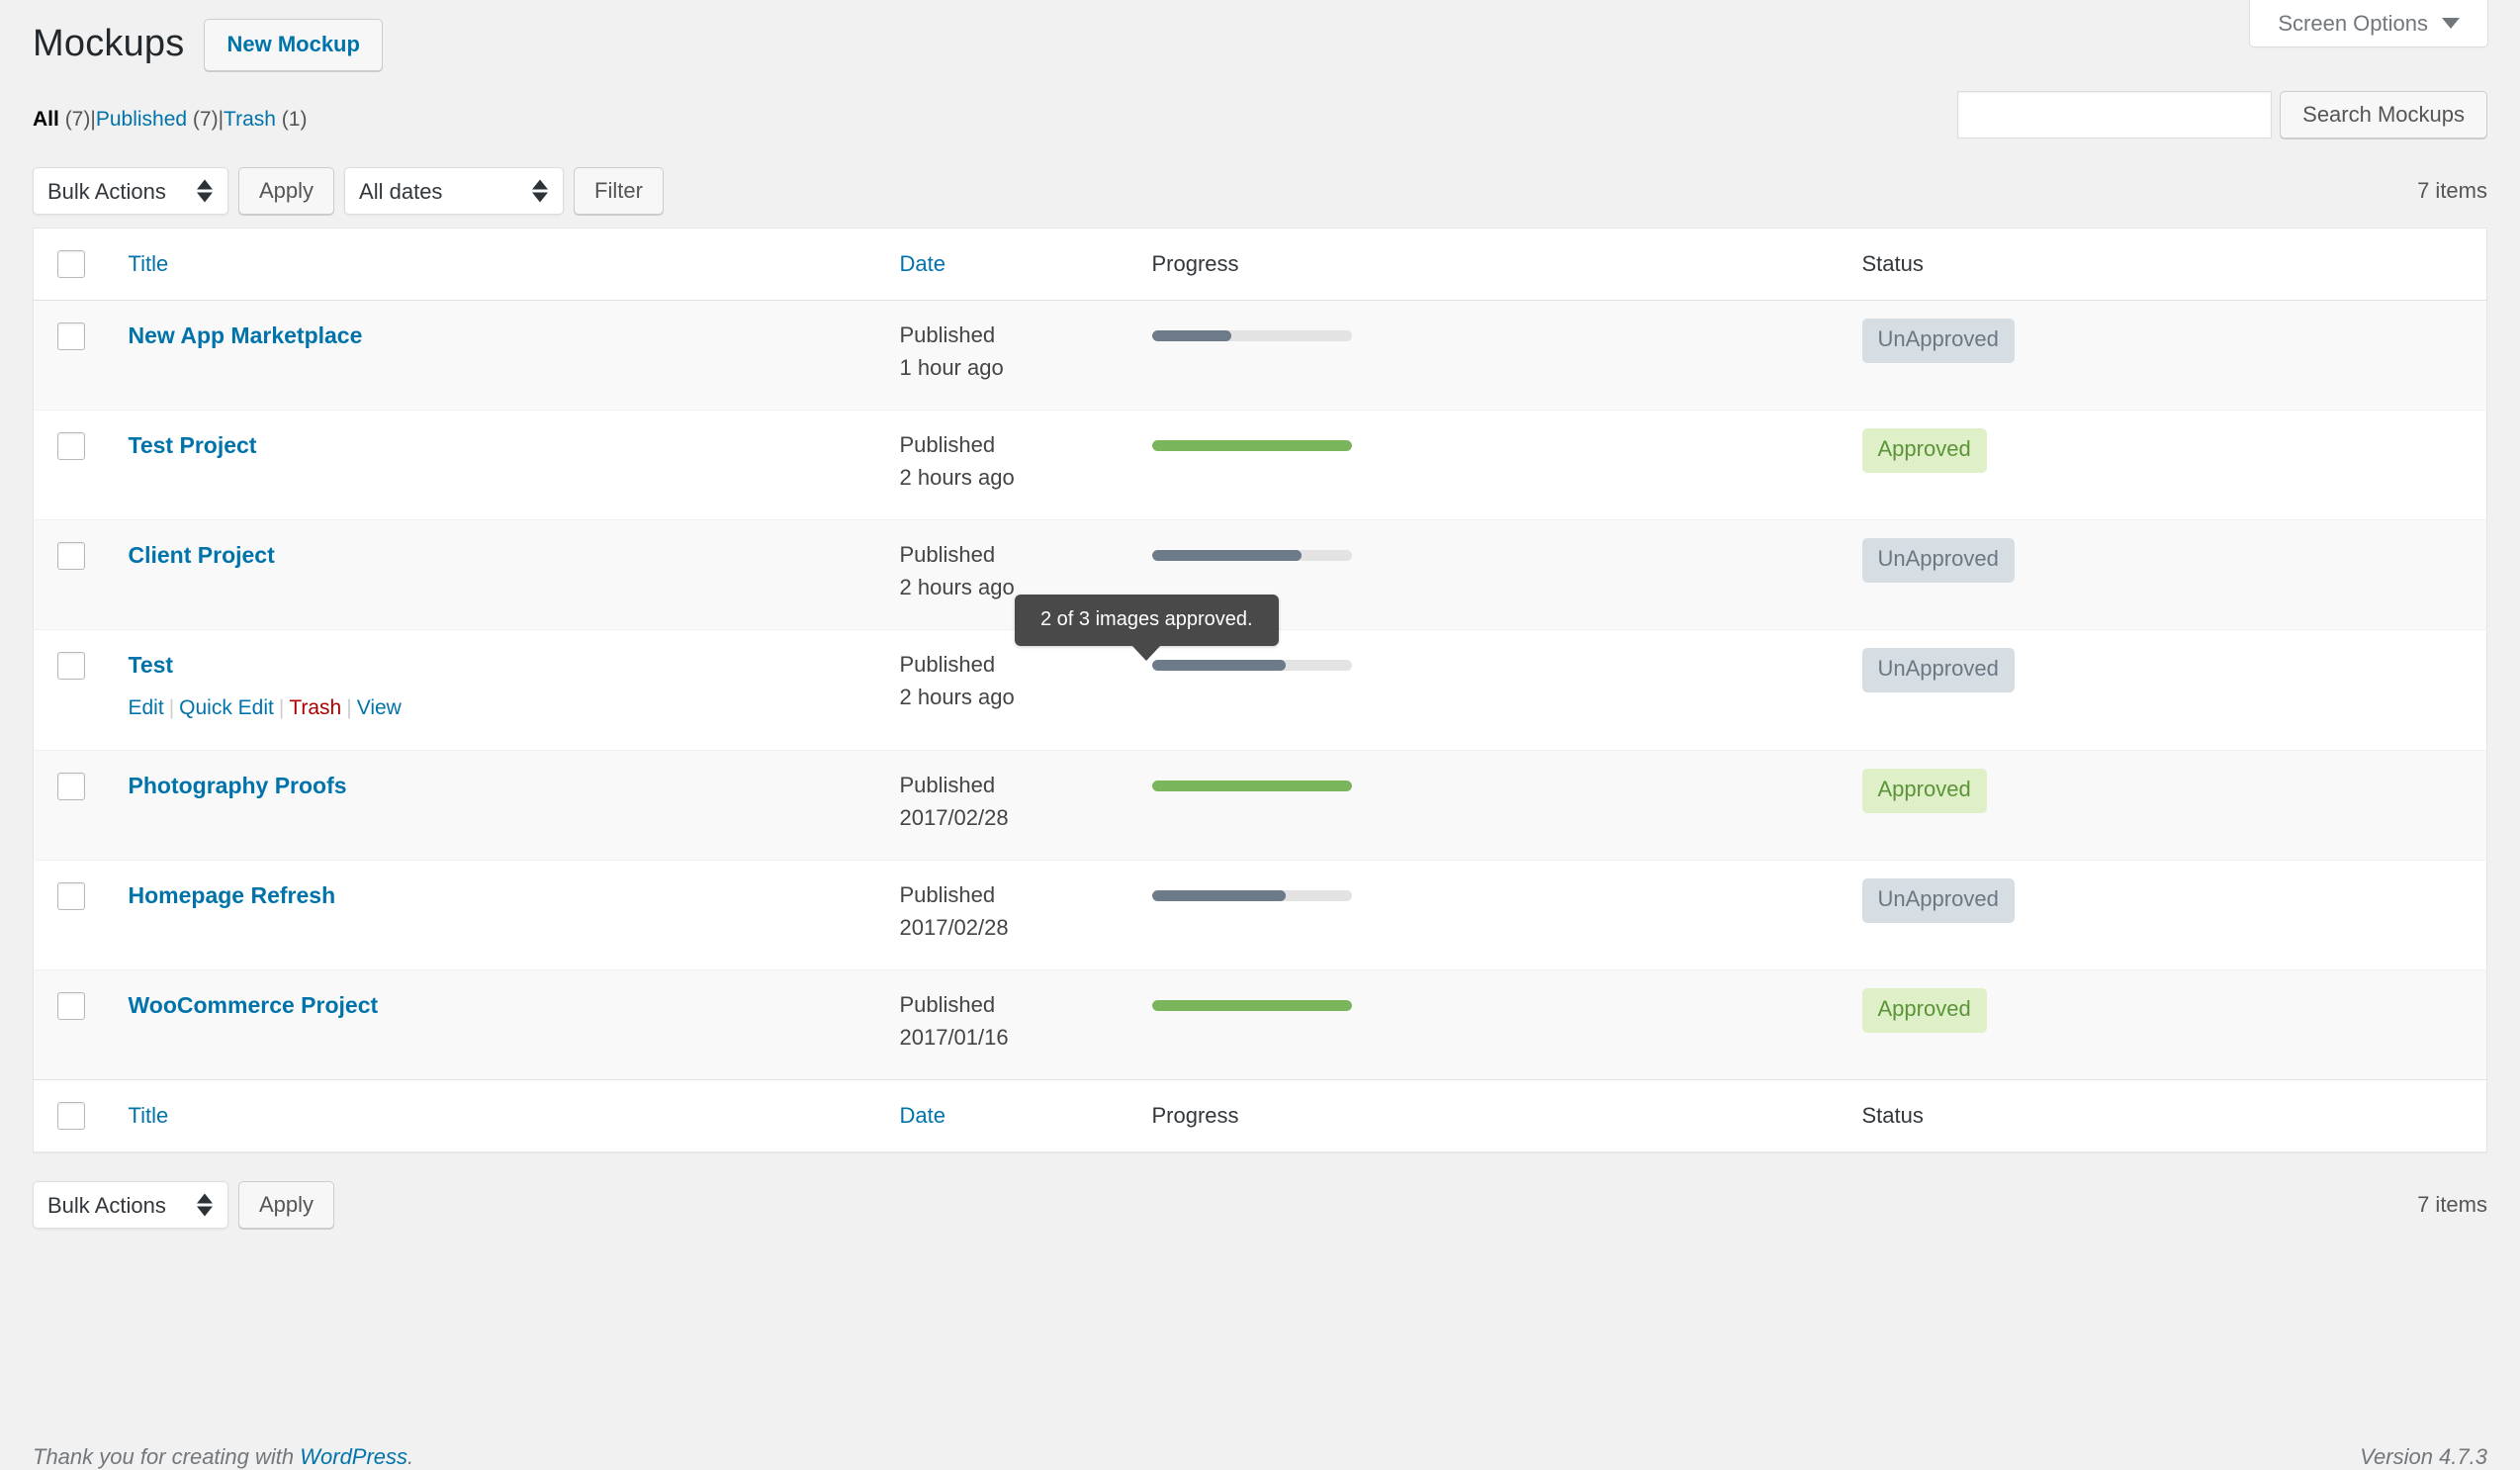  What do you see at coordinates (202, 555) in the screenshot?
I see `row-title-link: Client Project` at bounding box center [202, 555].